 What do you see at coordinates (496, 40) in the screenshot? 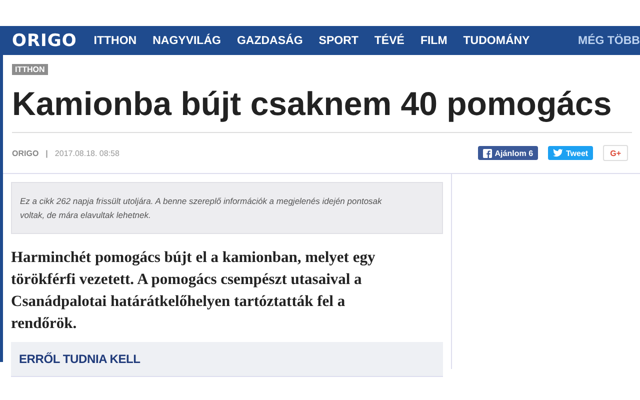
I see `nav-link: TUDOMÁNY` at bounding box center [496, 40].